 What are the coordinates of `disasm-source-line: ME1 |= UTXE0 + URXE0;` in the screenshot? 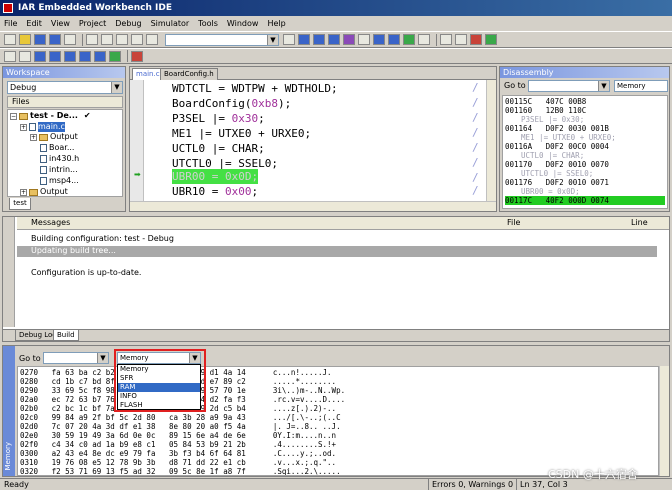 It's located at (585, 137).